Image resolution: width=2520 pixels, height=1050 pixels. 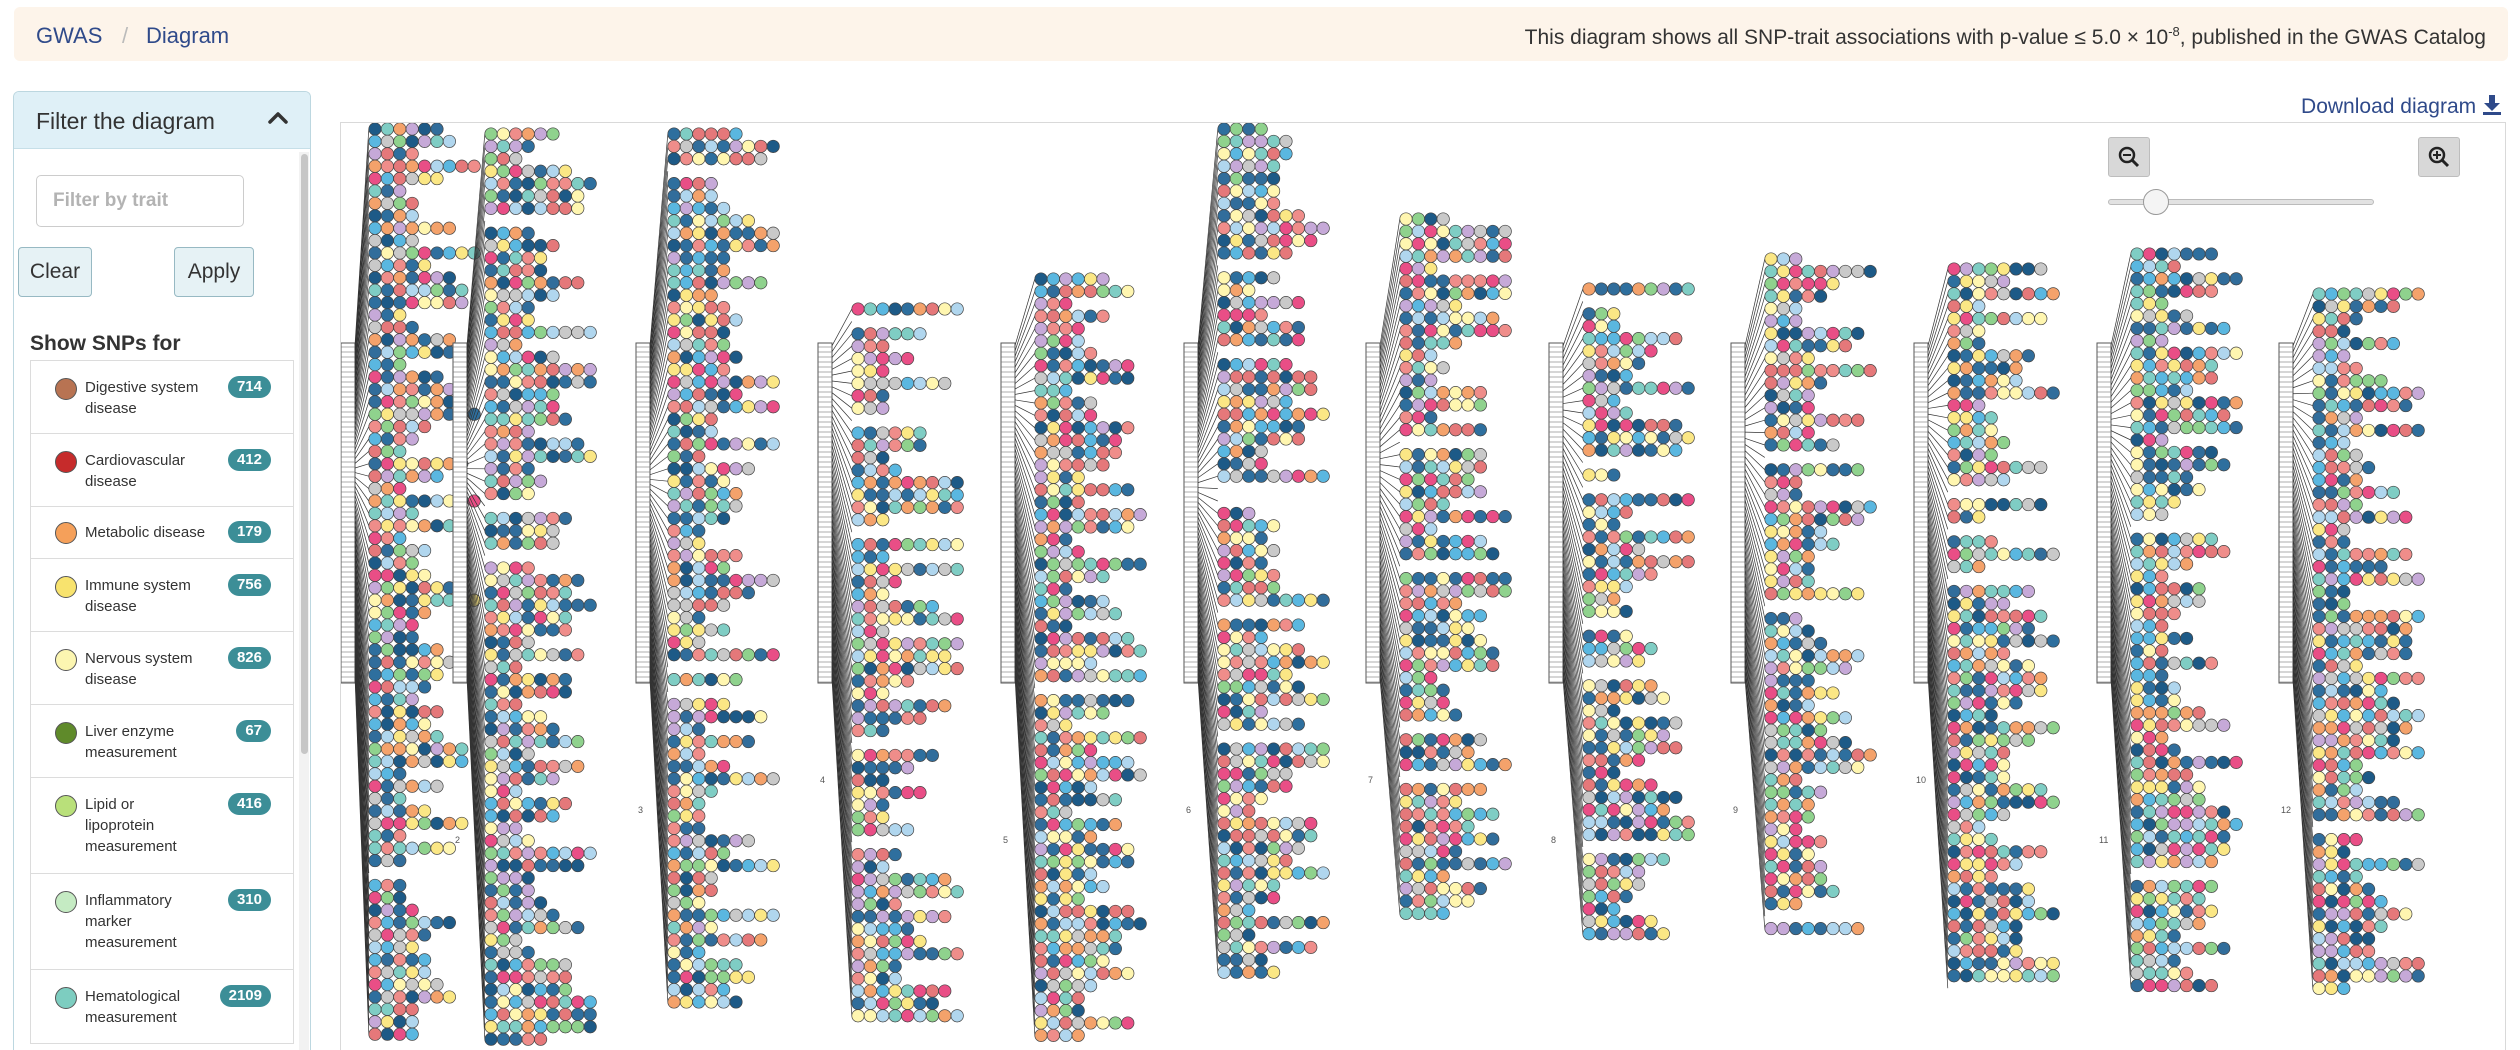 What do you see at coordinates (1986, 625) in the screenshot?
I see `chromosome-column: 10` at bounding box center [1986, 625].